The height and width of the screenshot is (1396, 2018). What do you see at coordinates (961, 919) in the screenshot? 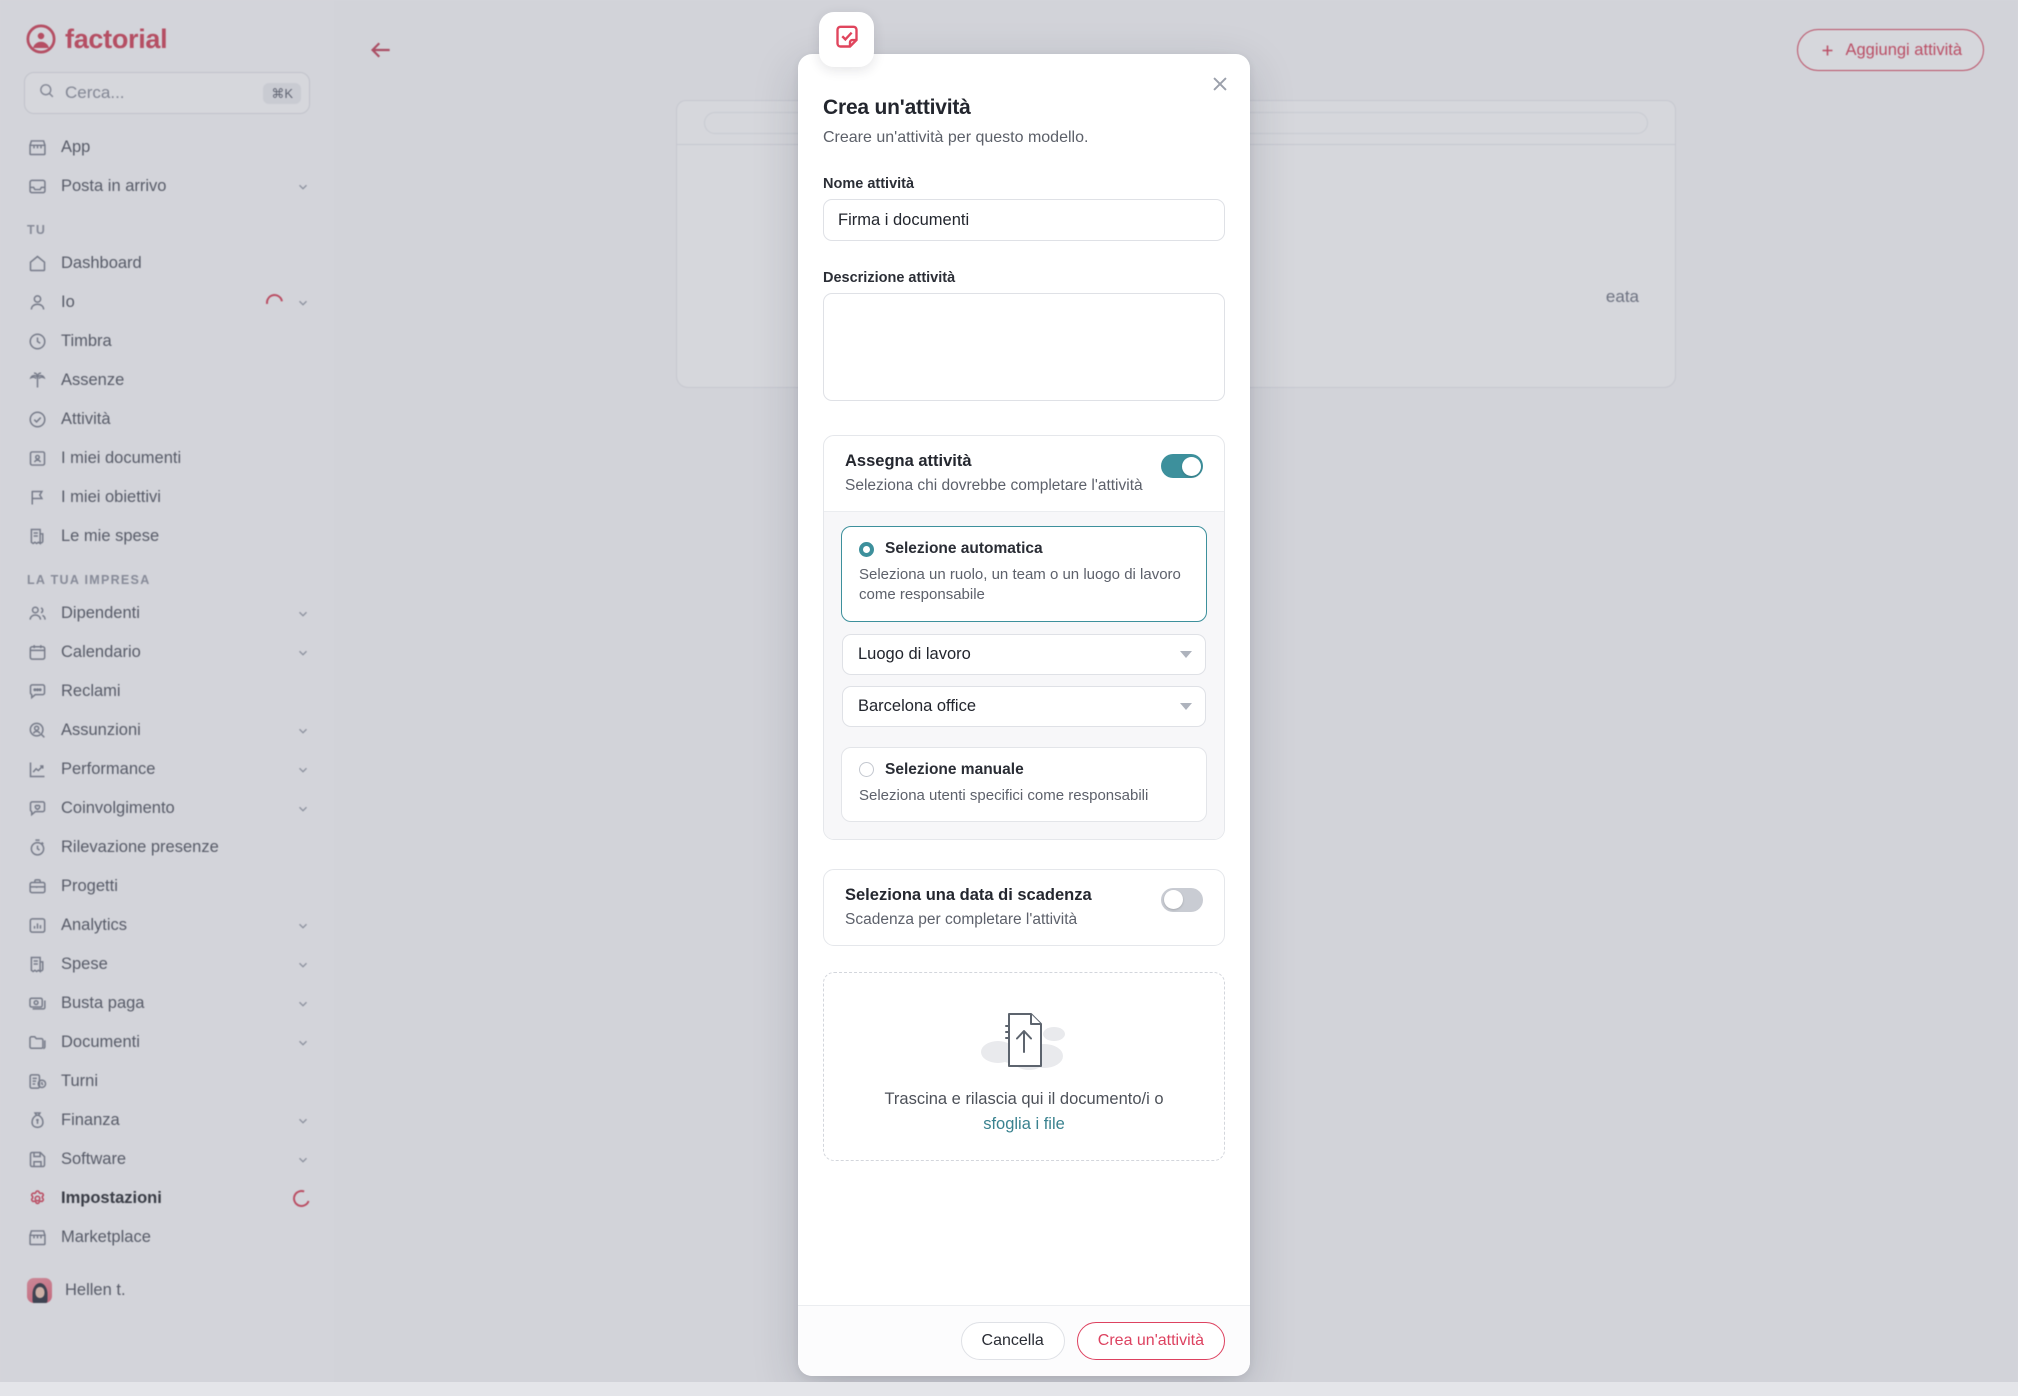
I see `due-date-description: Scadenza per completare l'attività` at bounding box center [961, 919].